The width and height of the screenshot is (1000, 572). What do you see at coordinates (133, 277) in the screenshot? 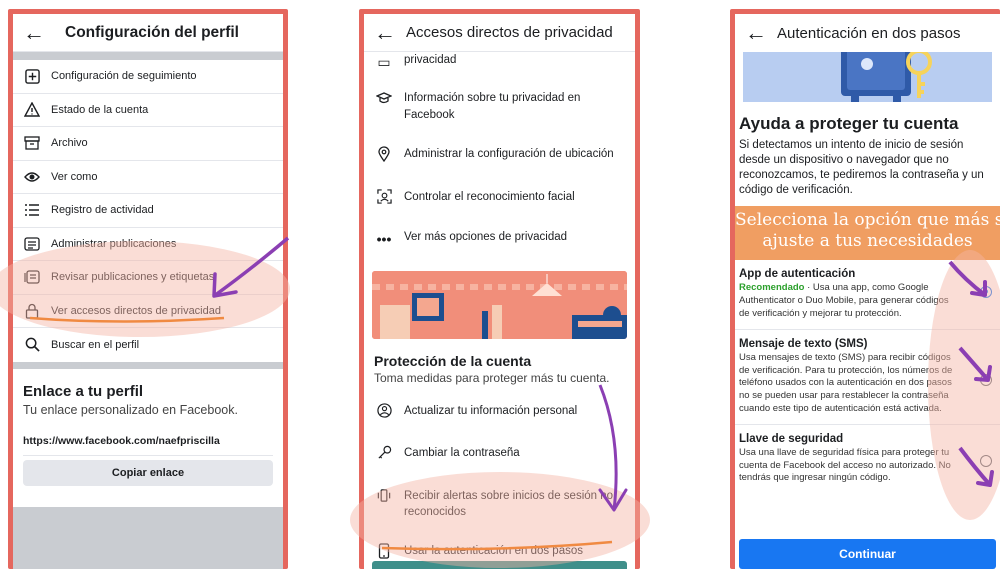
I see `settings-item-label: Revisar publicaciones y etiquetas` at bounding box center [133, 277].